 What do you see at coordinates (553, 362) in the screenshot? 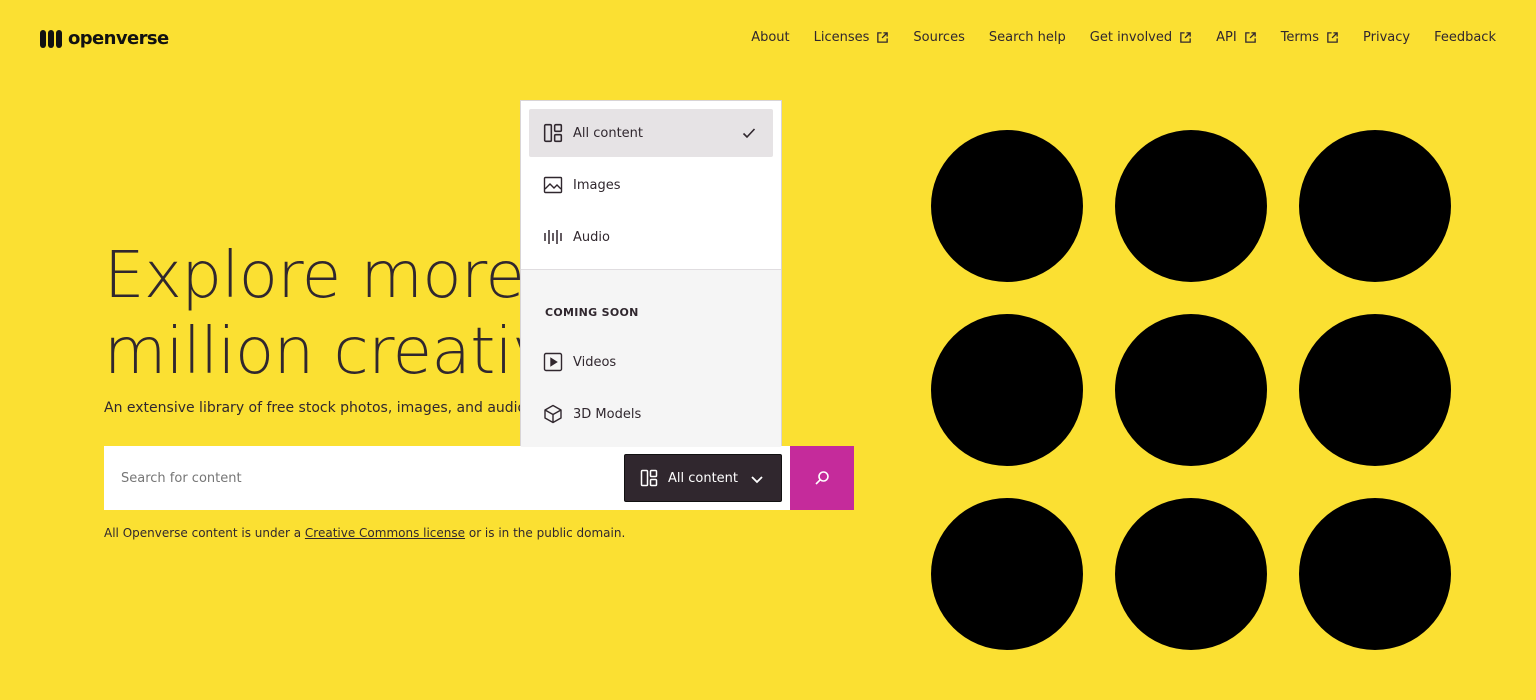
I see `video-icon` at bounding box center [553, 362].